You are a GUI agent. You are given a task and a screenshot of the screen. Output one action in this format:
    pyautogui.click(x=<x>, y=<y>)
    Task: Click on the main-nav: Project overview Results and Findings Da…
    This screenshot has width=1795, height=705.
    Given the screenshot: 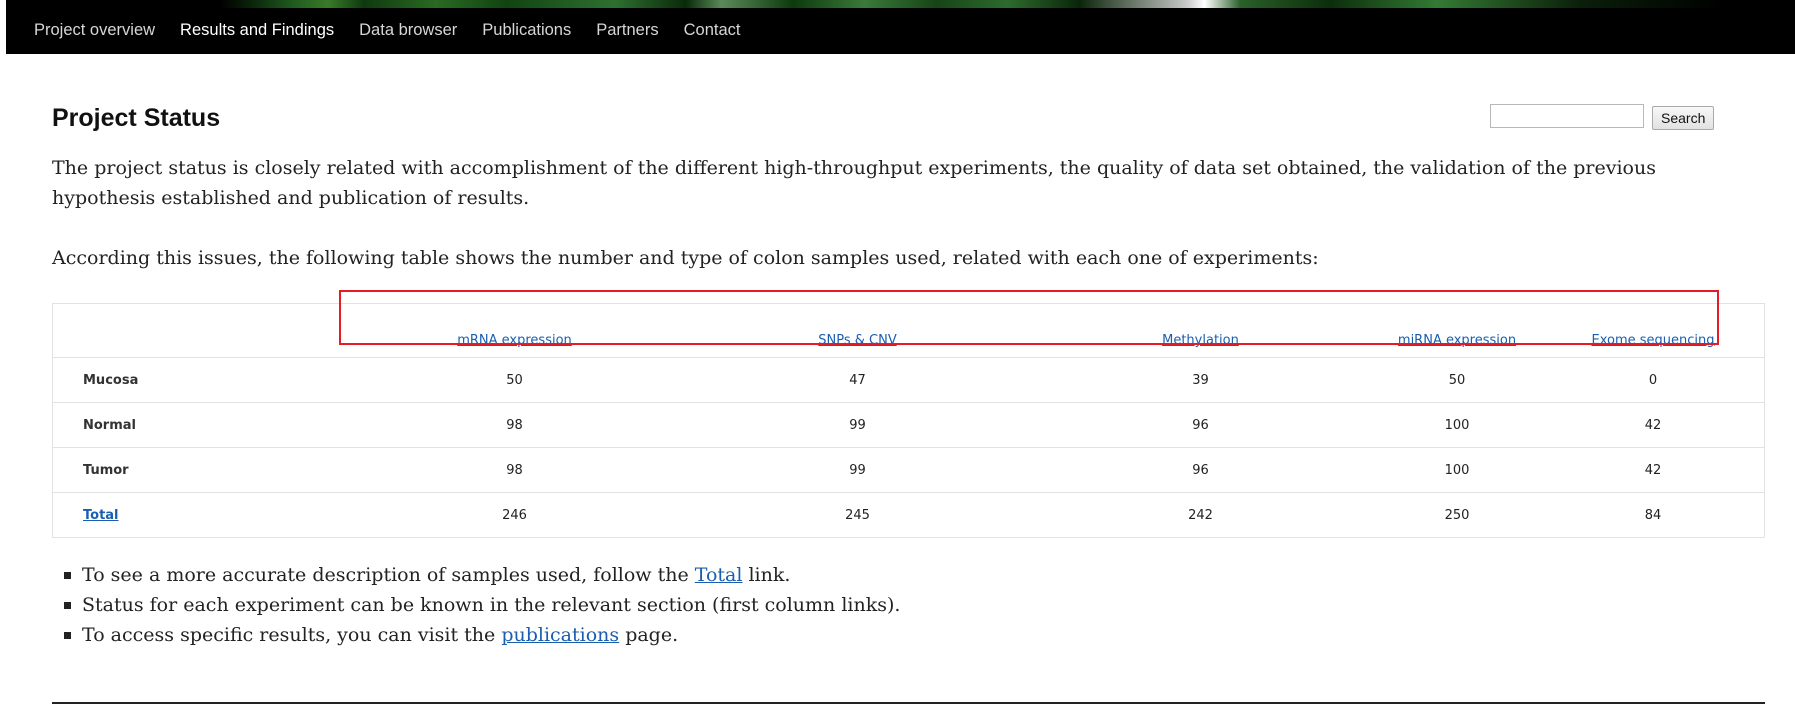 What is the action you would take?
    pyautogui.click(x=385, y=27)
    